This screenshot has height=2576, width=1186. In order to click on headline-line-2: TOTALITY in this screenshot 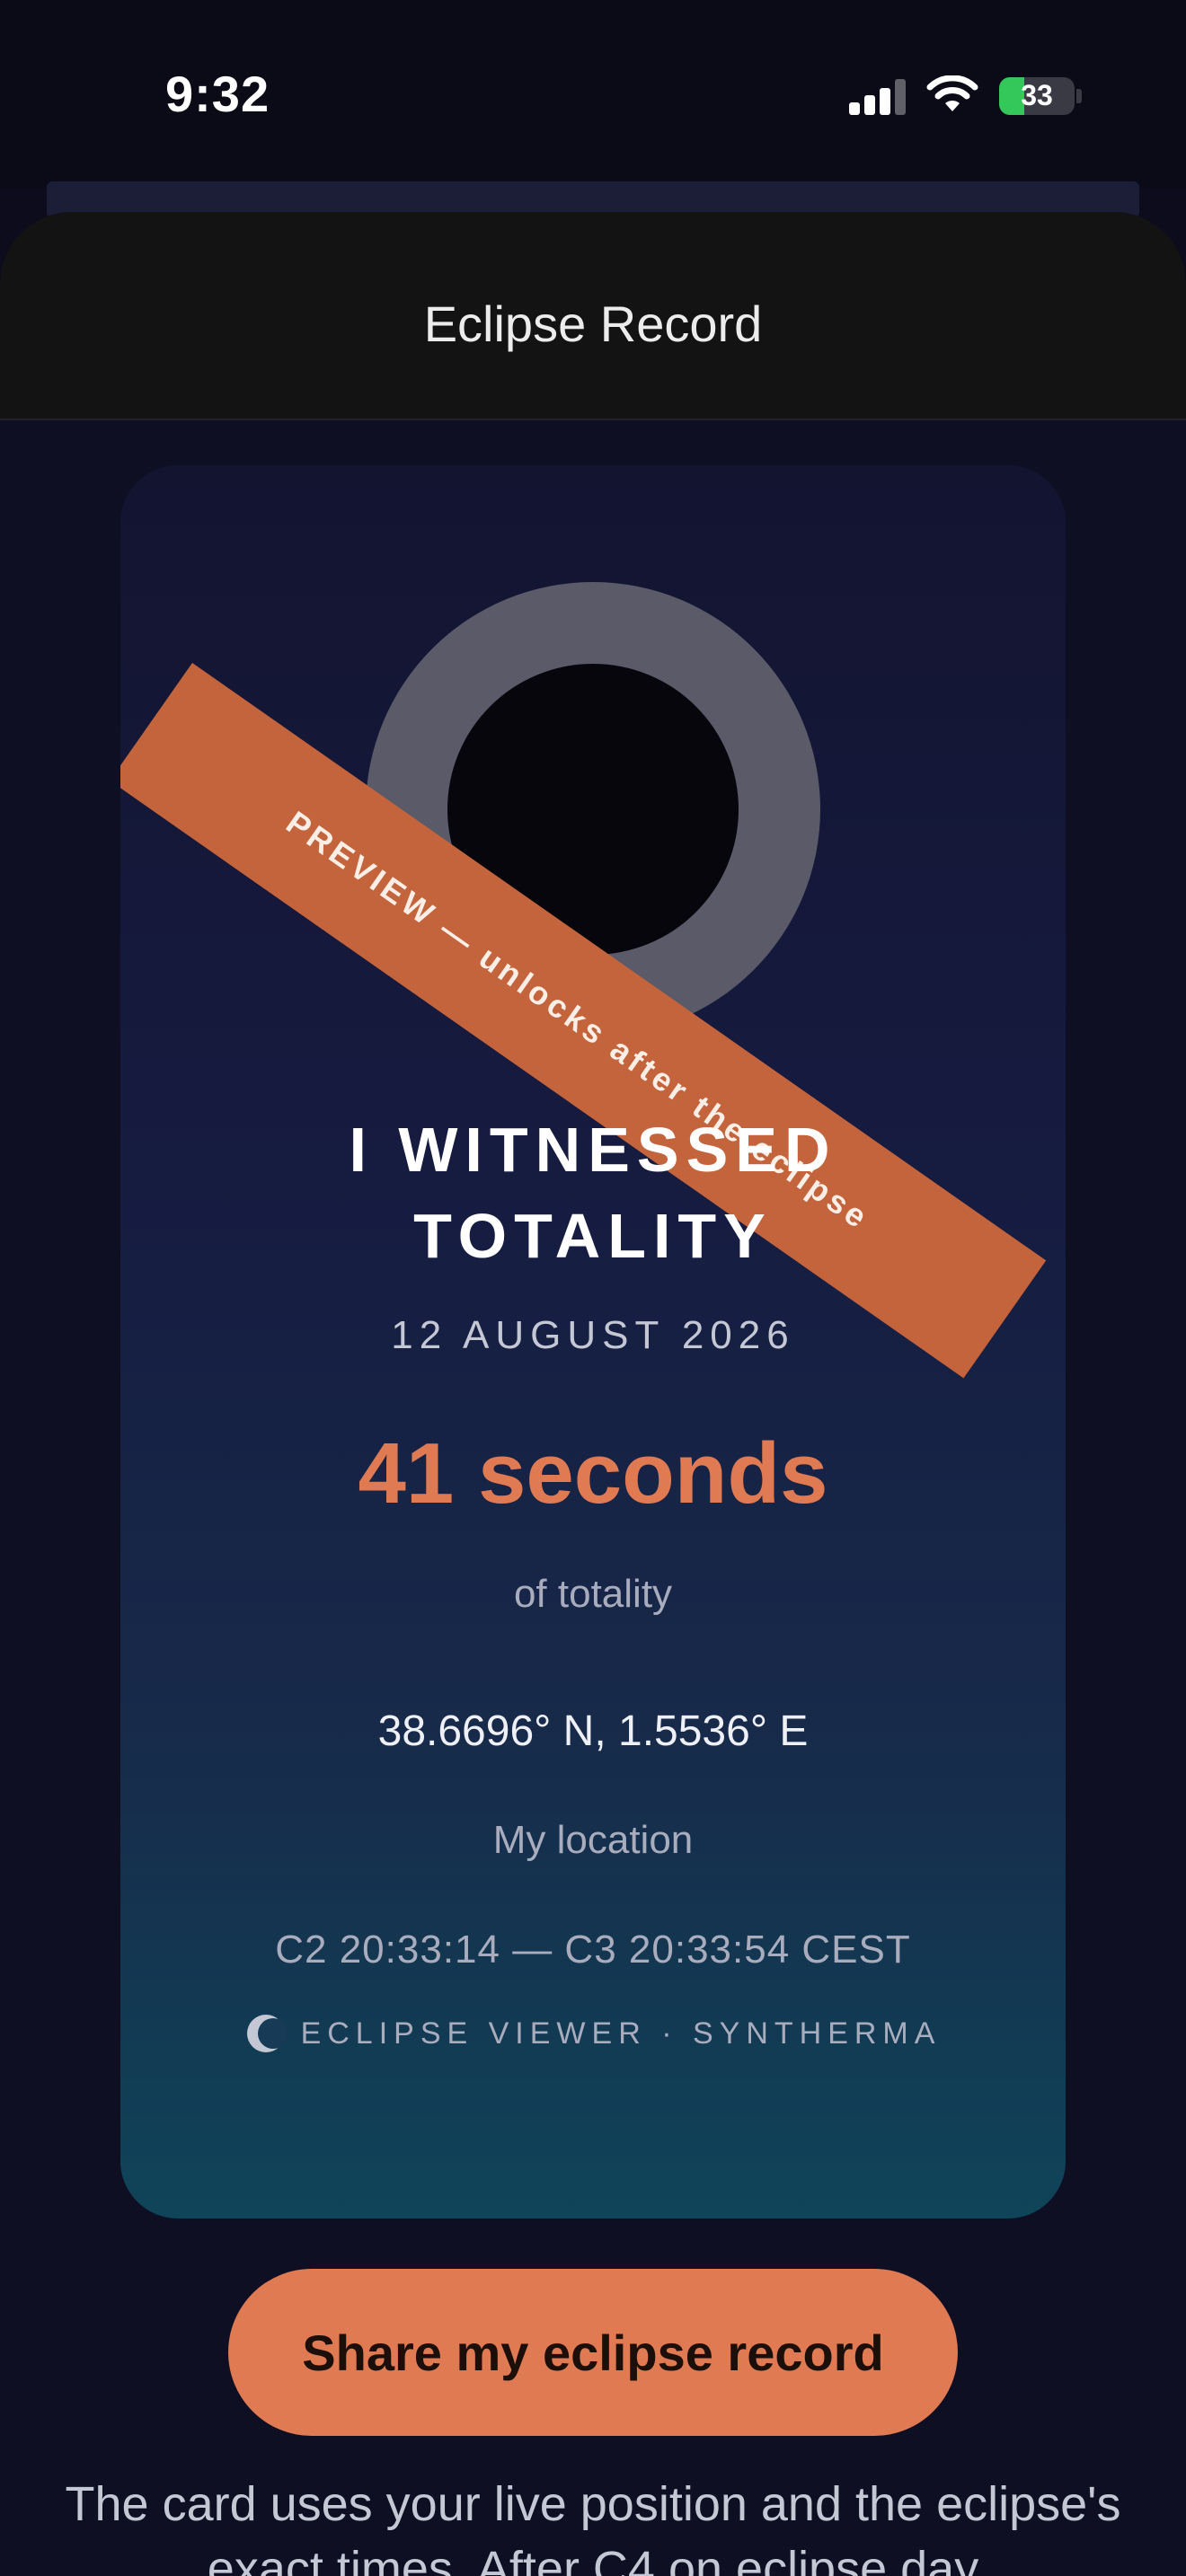, I will do `click(593, 1236)`.